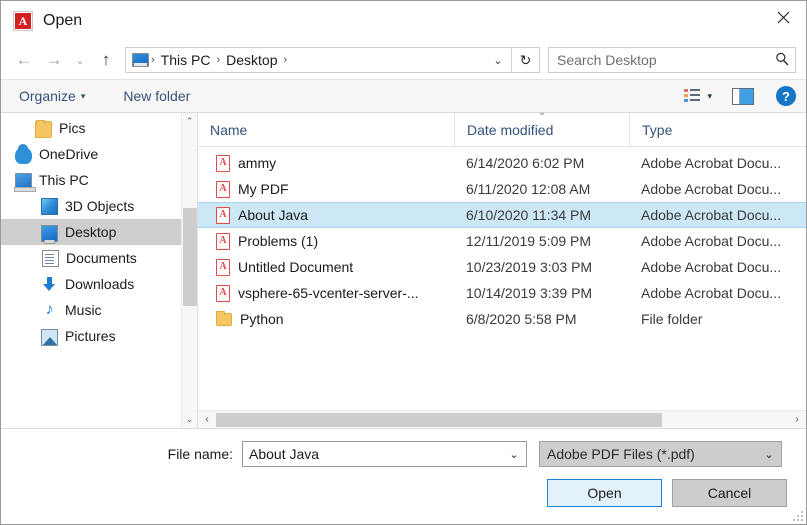  What do you see at coordinates (23, 21) in the screenshot?
I see `adobe-acrobat-icon: A` at bounding box center [23, 21].